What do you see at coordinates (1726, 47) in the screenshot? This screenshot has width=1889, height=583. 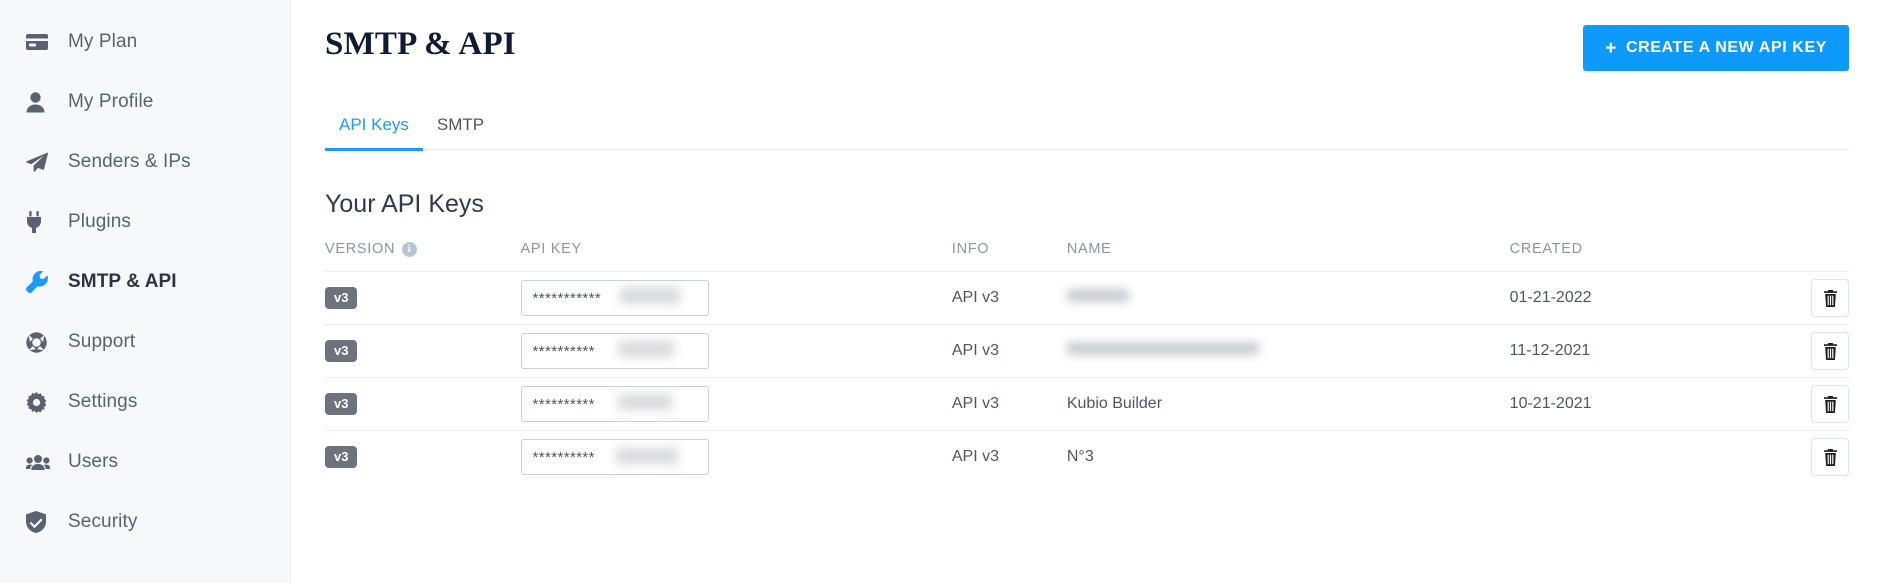 I see `create-button-label: CREATE A NEW API KEY` at bounding box center [1726, 47].